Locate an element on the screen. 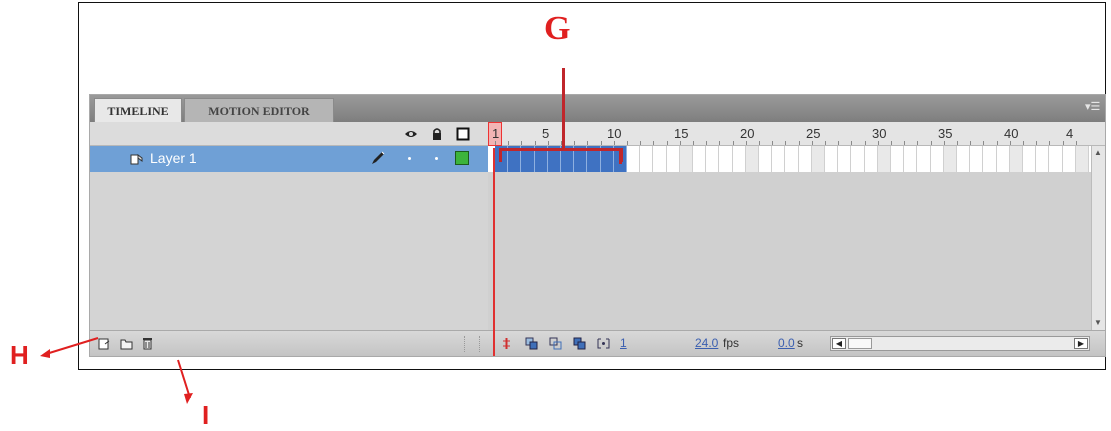  annotation-g-bracket-end is located at coordinates (620, 156).